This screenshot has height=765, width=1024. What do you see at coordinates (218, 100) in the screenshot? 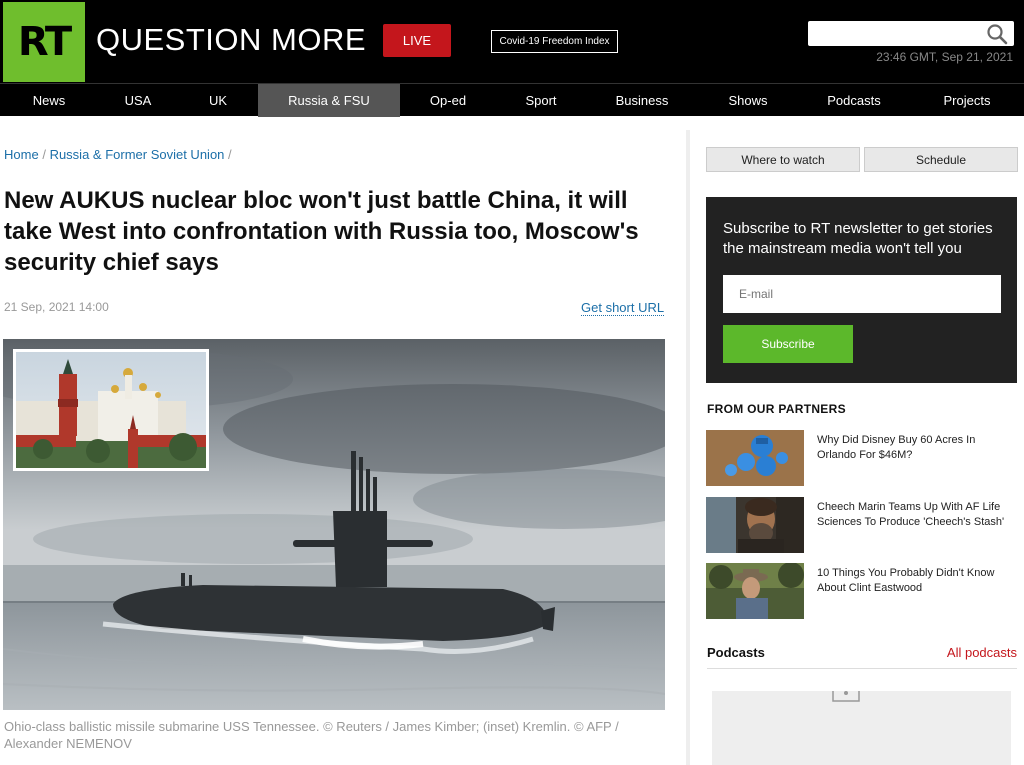
I see `nav-item-uk: UK` at bounding box center [218, 100].